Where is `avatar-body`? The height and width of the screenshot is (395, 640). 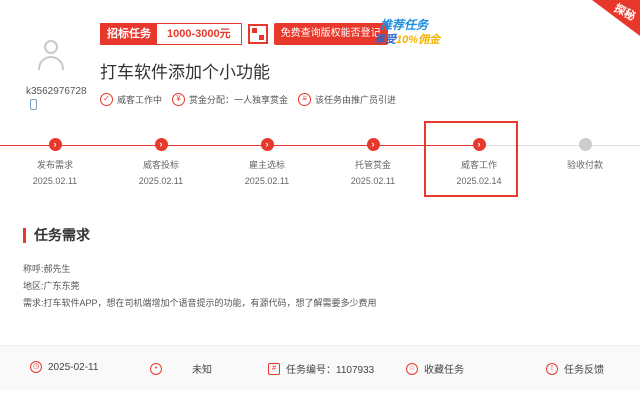 avatar-body is located at coordinates (51, 63).